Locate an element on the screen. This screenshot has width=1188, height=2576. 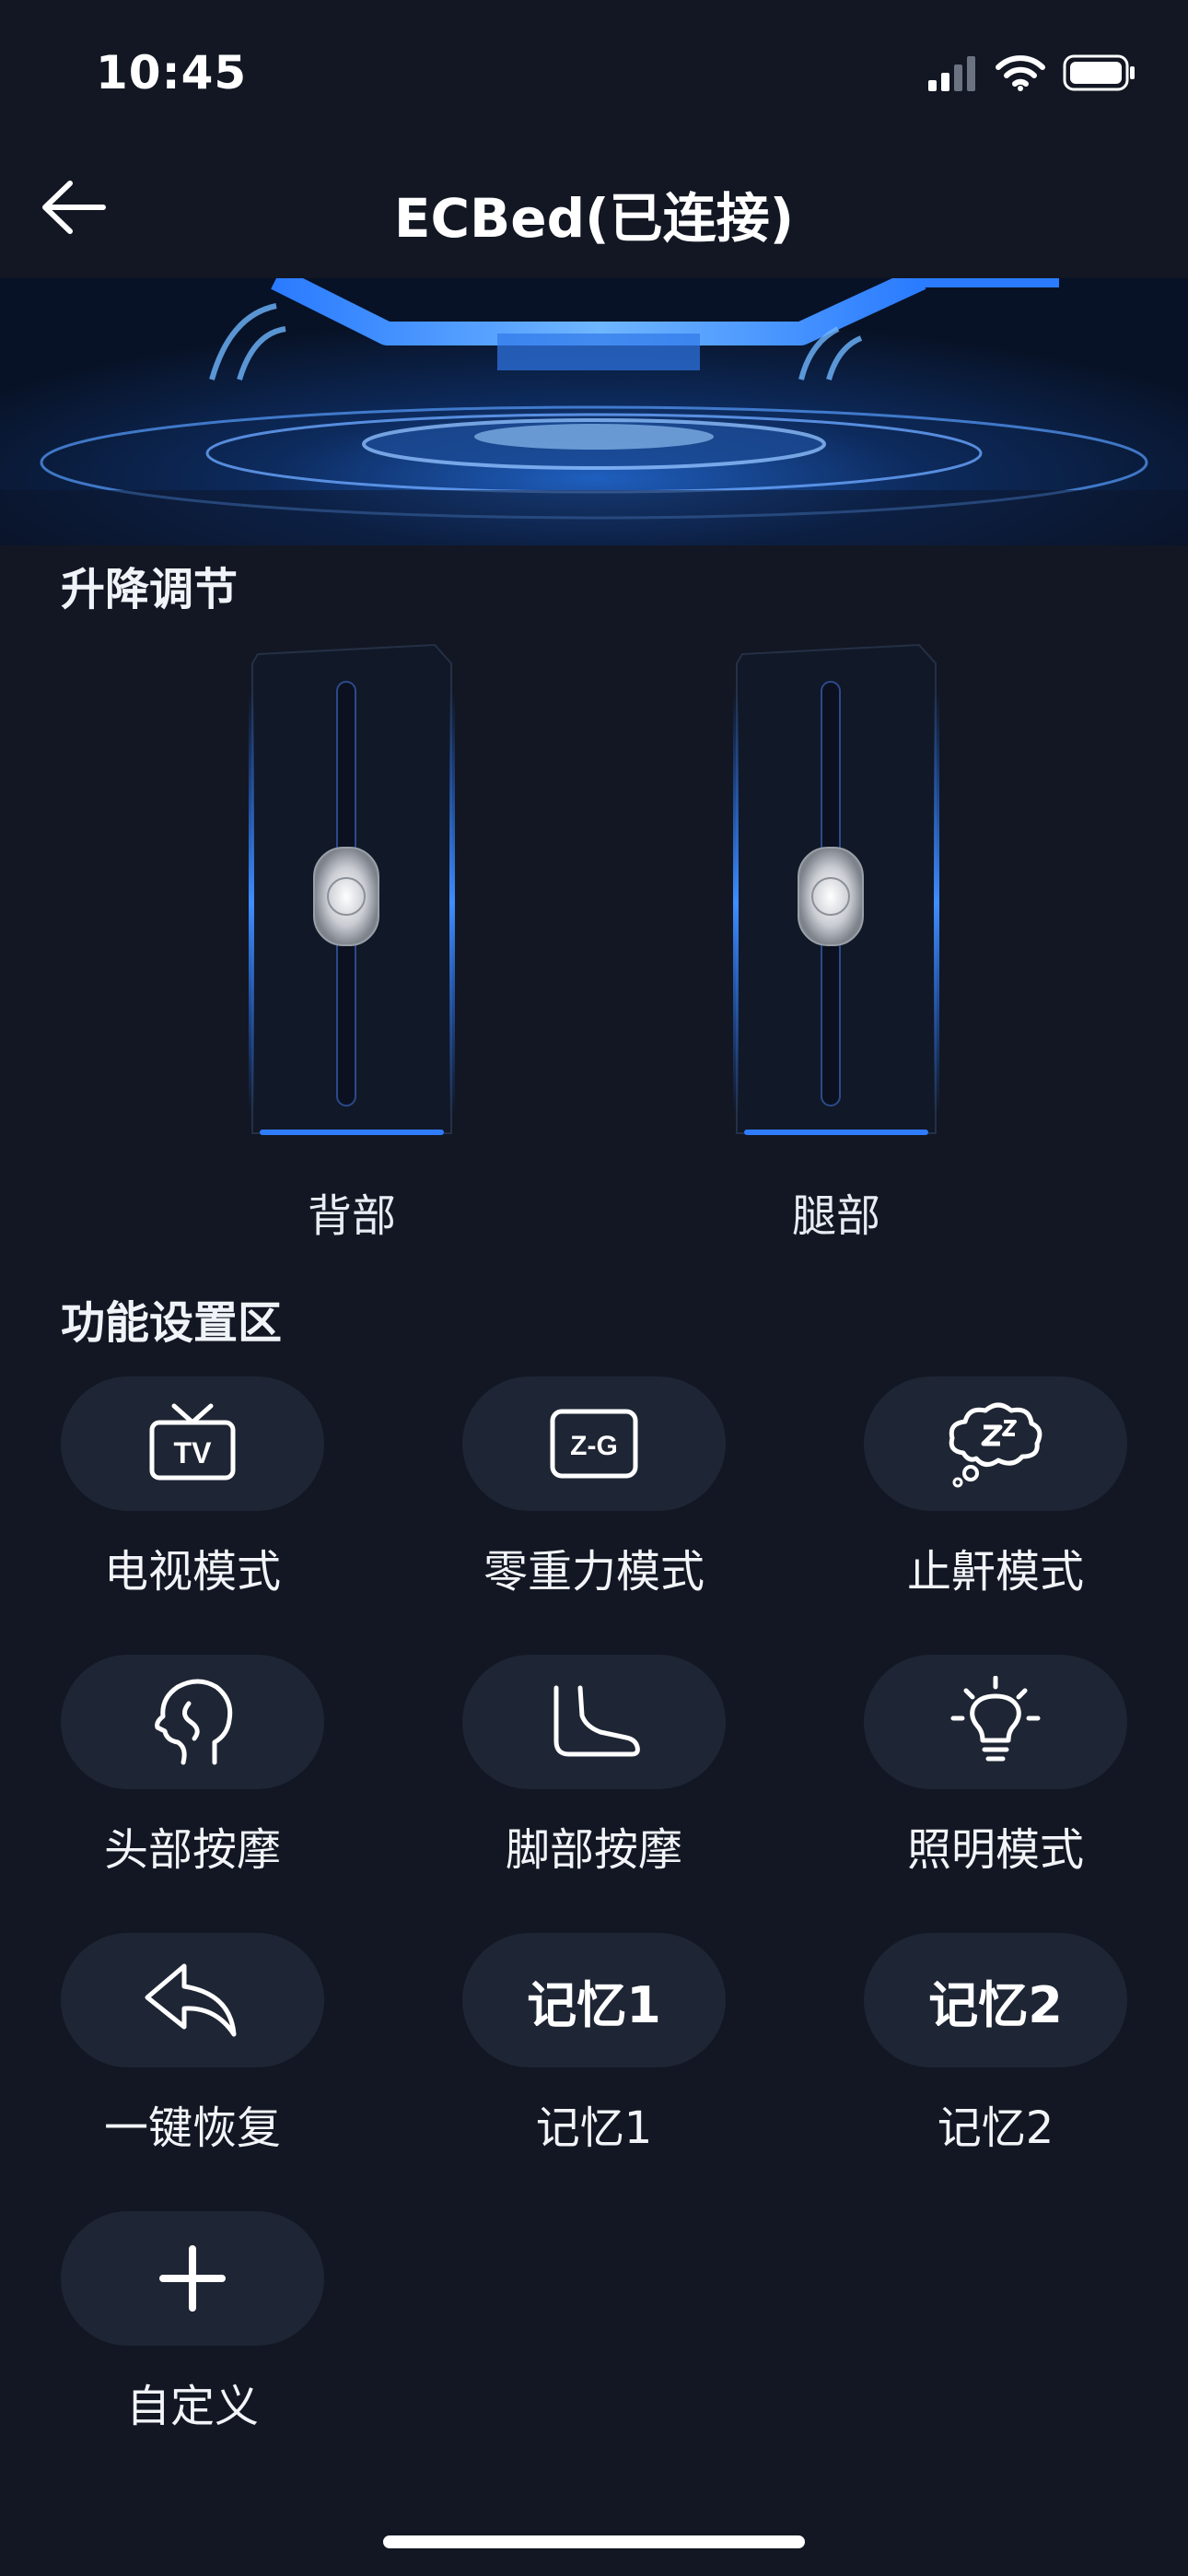
svg-text: TV is located at coordinates (193, 1452).